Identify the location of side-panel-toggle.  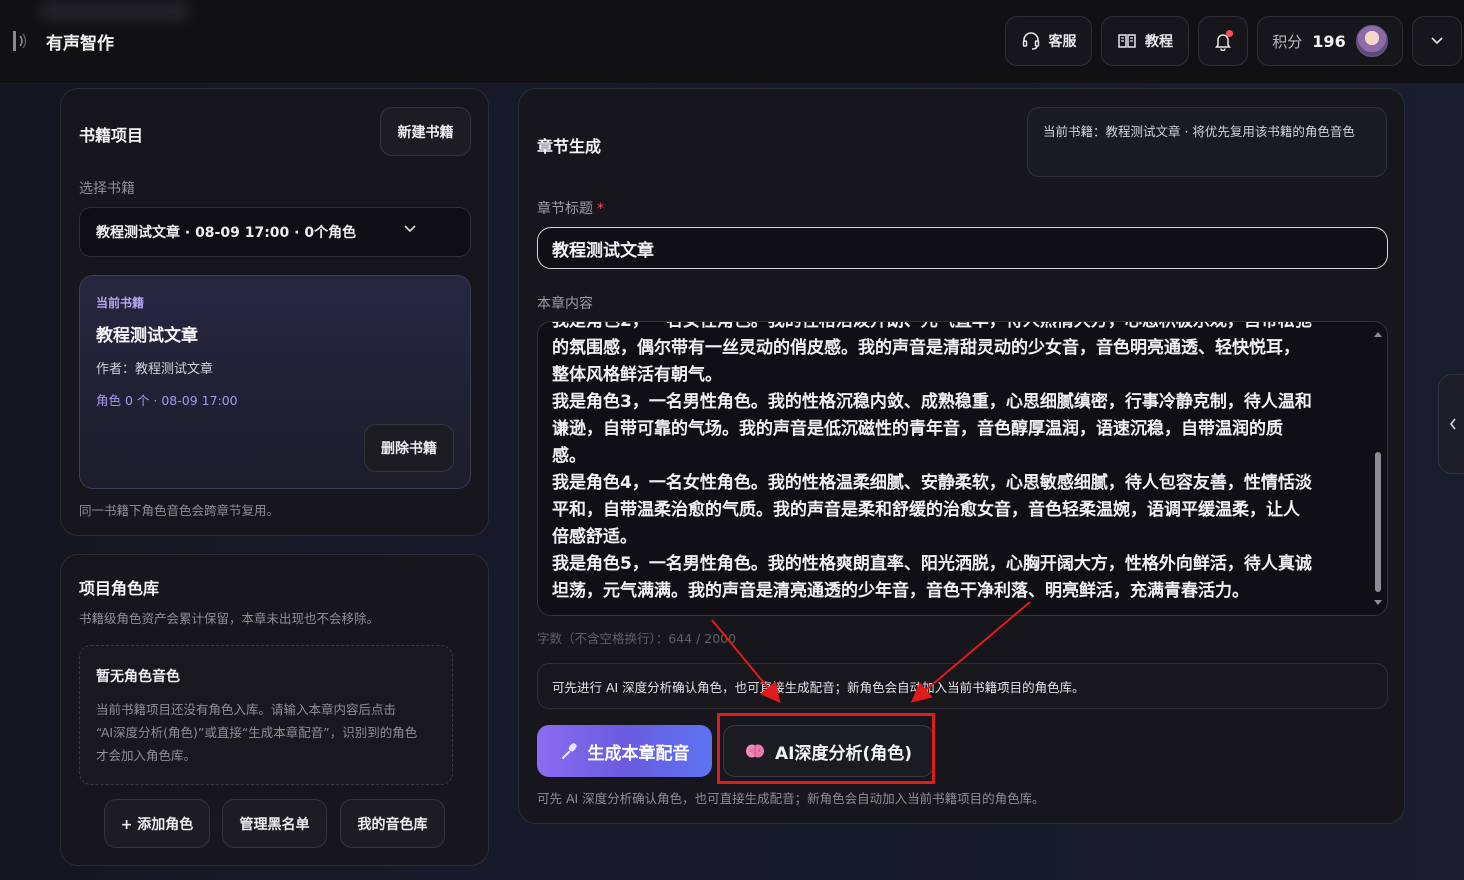
(1451, 424).